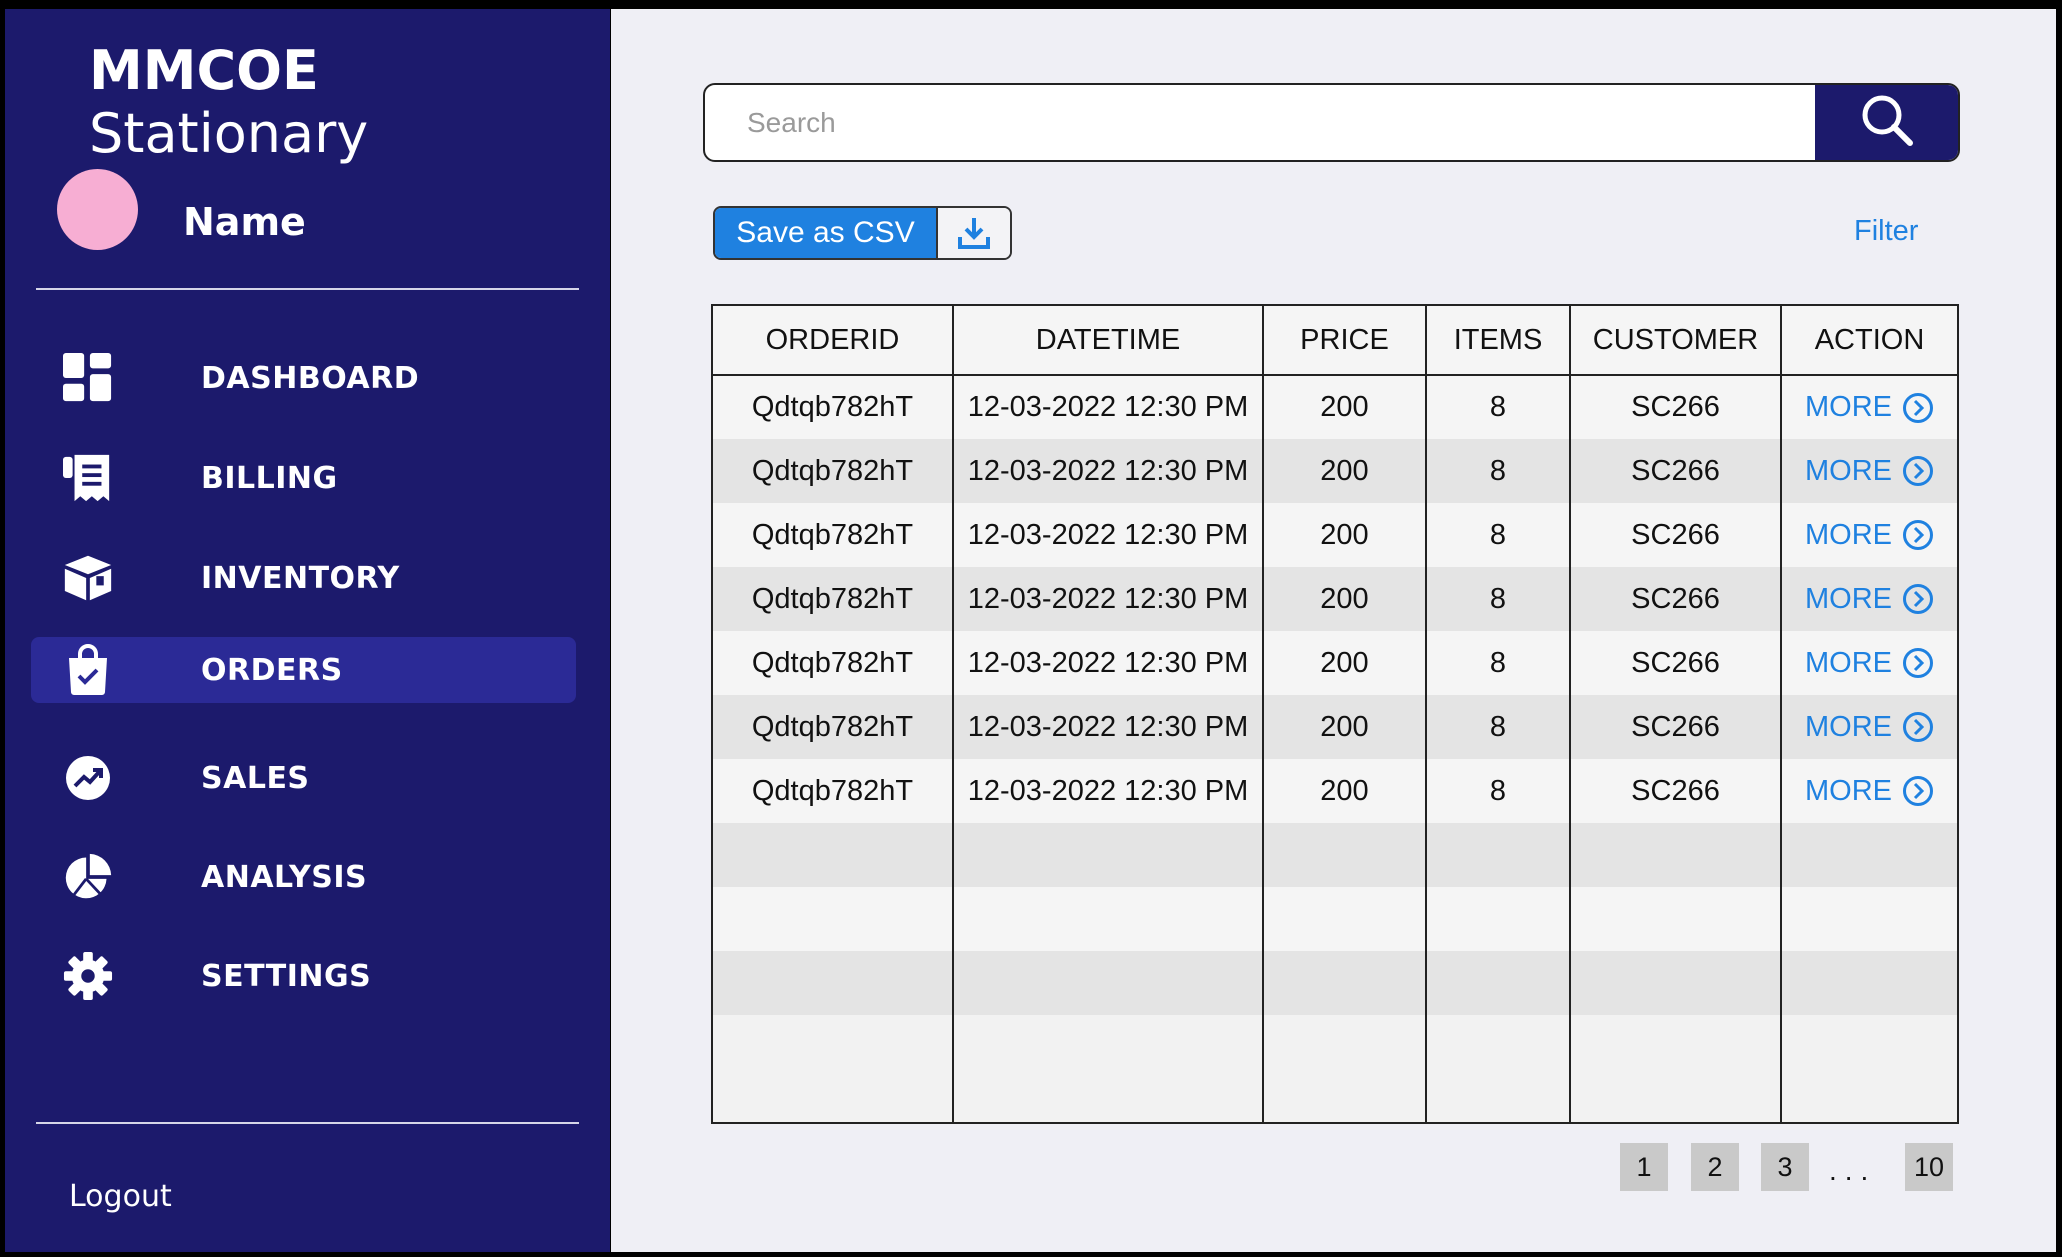  Describe the element at coordinates (1675, 341) in the screenshot. I see `column-header-customer: CUSTOMER` at that location.